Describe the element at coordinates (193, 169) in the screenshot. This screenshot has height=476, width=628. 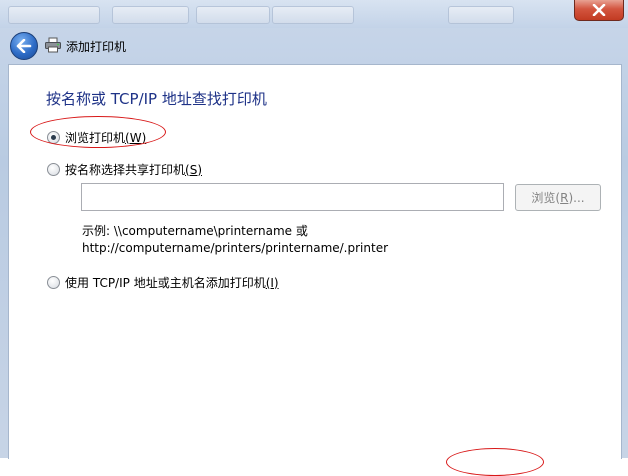
I see `option-shared-key: (S)` at that location.